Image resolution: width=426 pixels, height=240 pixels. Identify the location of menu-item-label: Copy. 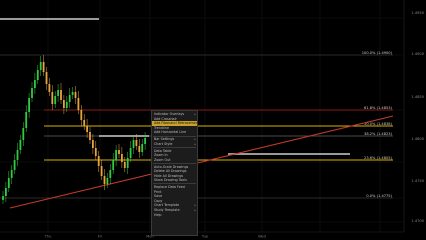
(158, 200).